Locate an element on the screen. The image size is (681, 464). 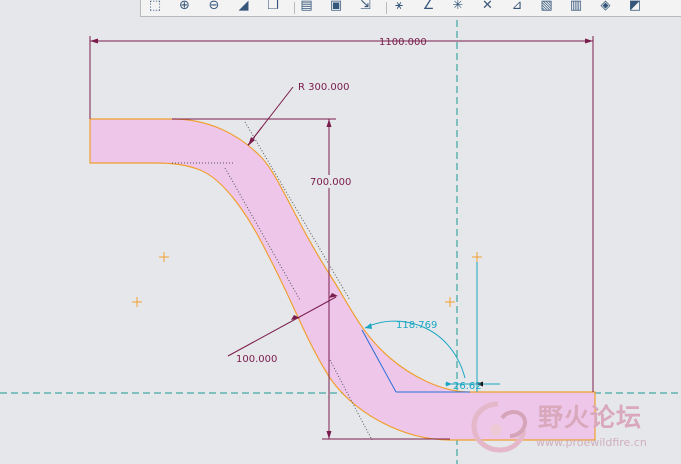
zoom-window-icon: ⬚ is located at coordinates (155, 7).